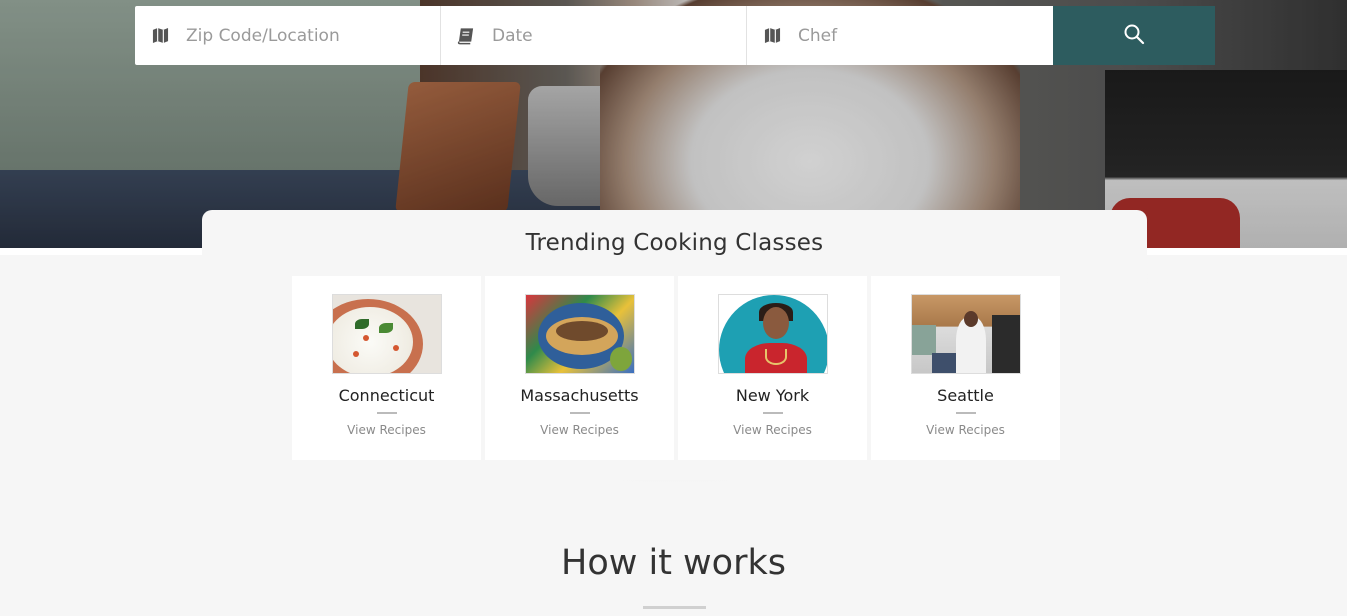 The image size is (1347, 616). What do you see at coordinates (306, 35) in the screenshot?
I see `zip-input` at bounding box center [306, 35].